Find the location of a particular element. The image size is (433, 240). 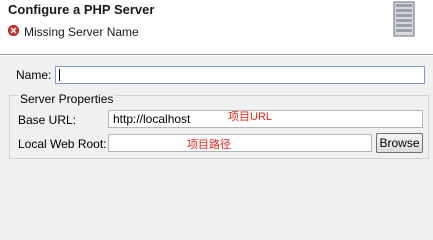

base-url-annotation: 项目URL is located at coordinates (250, 117).